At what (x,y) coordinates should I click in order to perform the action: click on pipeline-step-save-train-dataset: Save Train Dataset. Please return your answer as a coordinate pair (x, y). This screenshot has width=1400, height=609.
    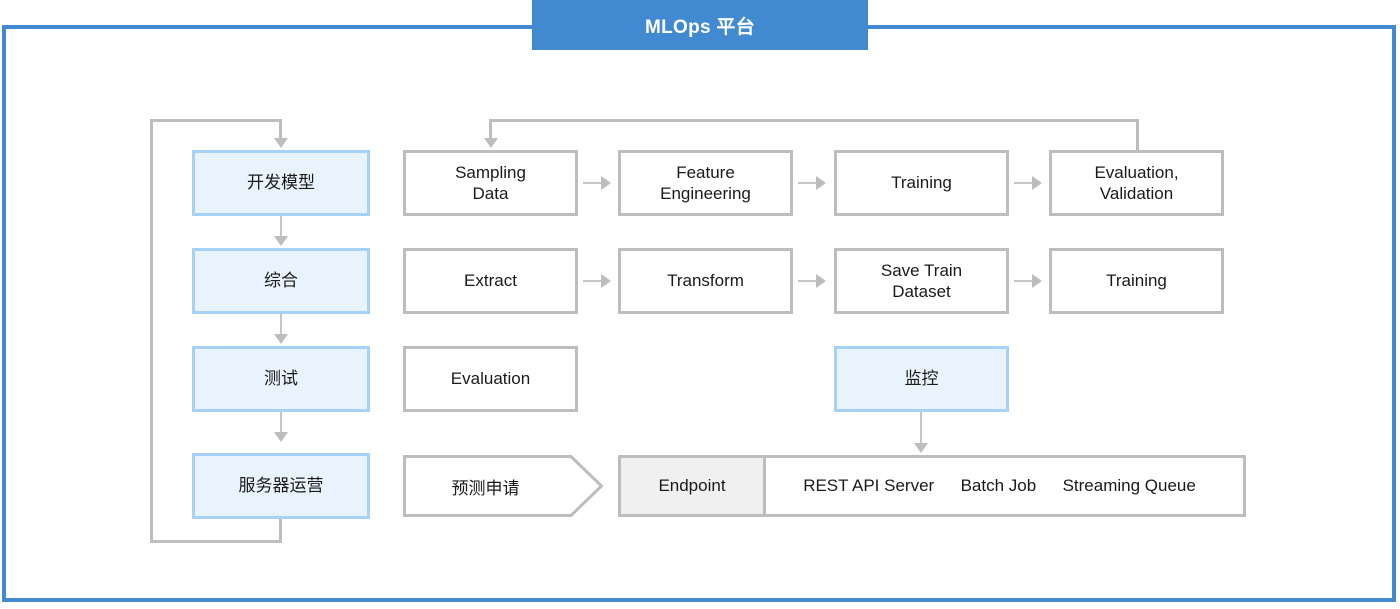
    Looking at the image, I should click on (921, 281).